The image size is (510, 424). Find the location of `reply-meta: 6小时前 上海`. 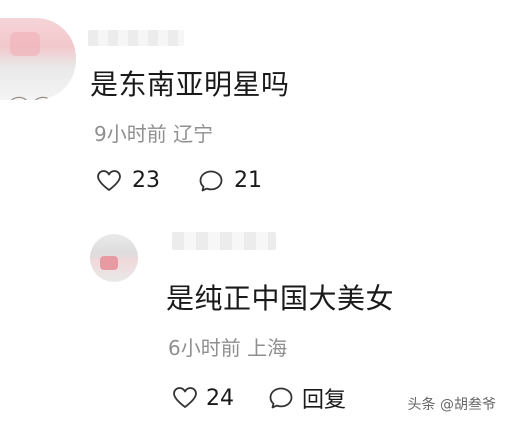

reply-meta: 6小时前 上海 is located at coordinates (227, 348).